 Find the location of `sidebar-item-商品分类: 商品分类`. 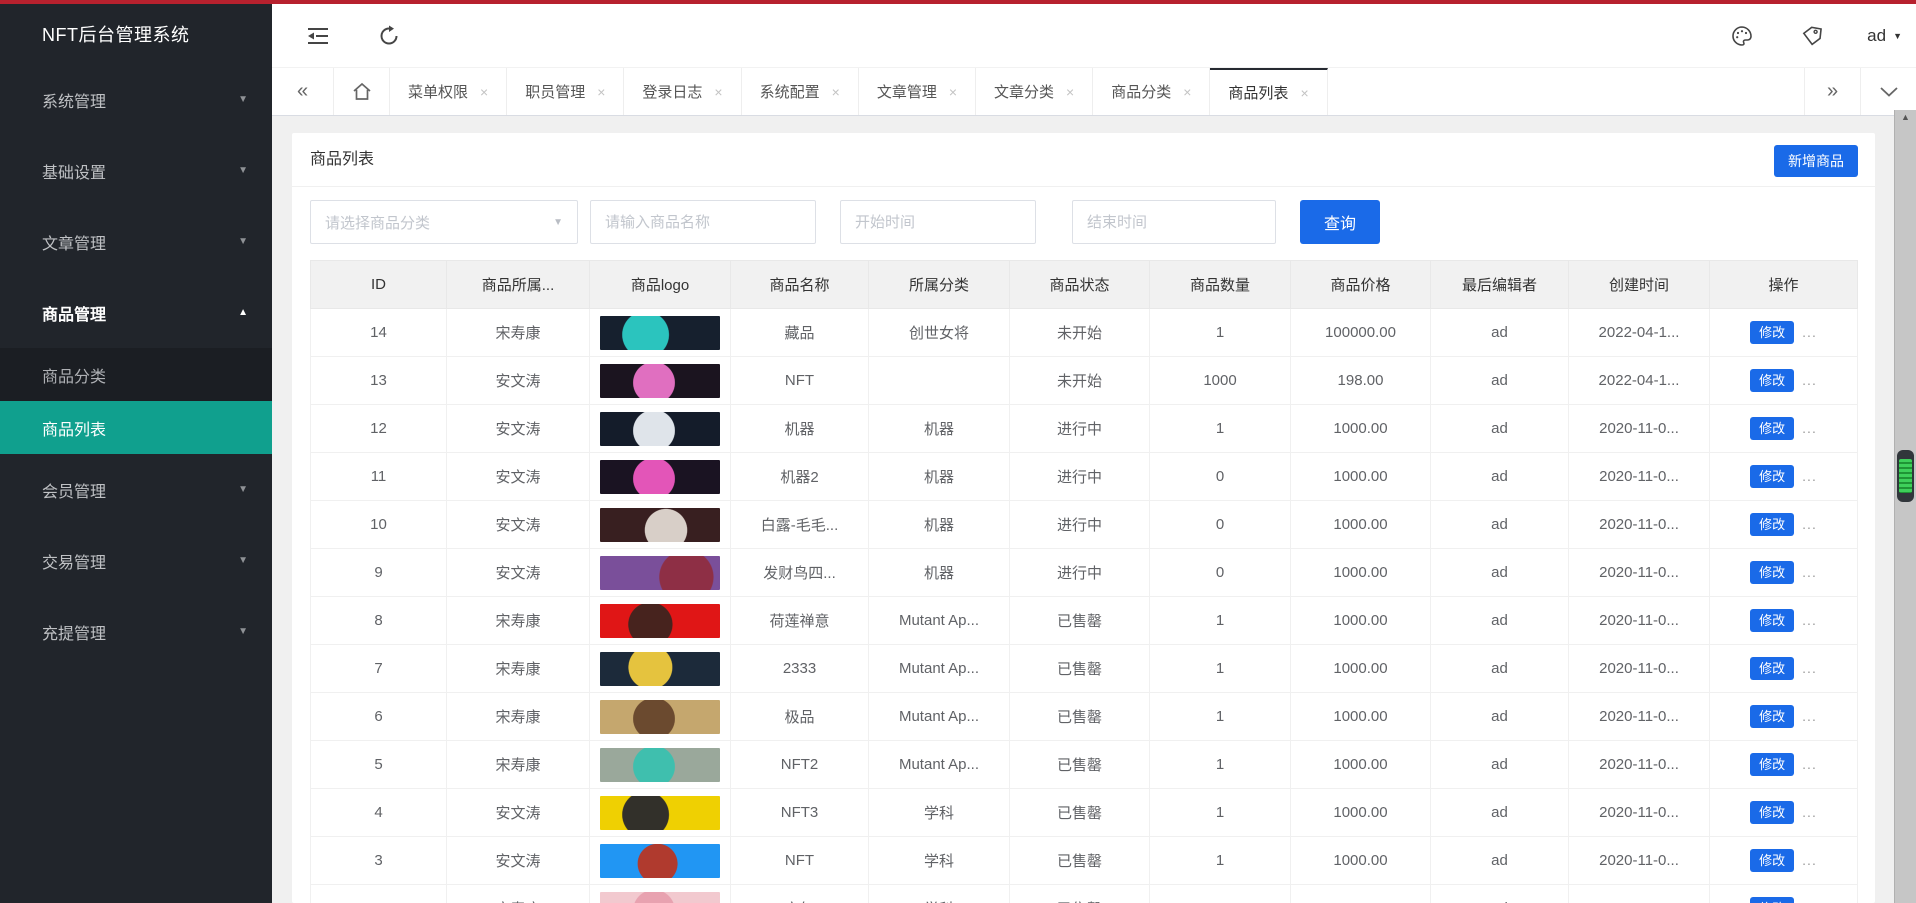

sidebar-item-商品分类: 商品分类 is located at coordinates (136, 374).